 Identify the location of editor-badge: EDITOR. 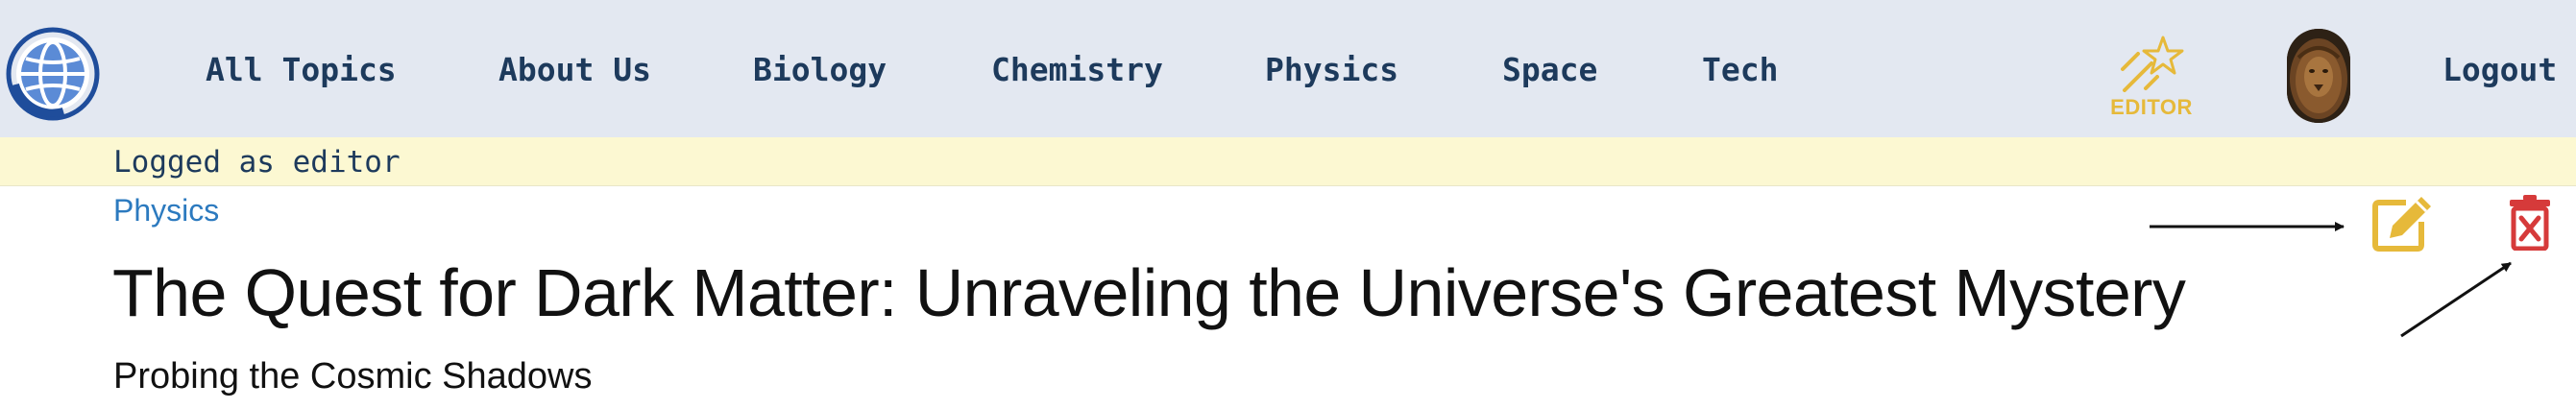
(2151, 79).